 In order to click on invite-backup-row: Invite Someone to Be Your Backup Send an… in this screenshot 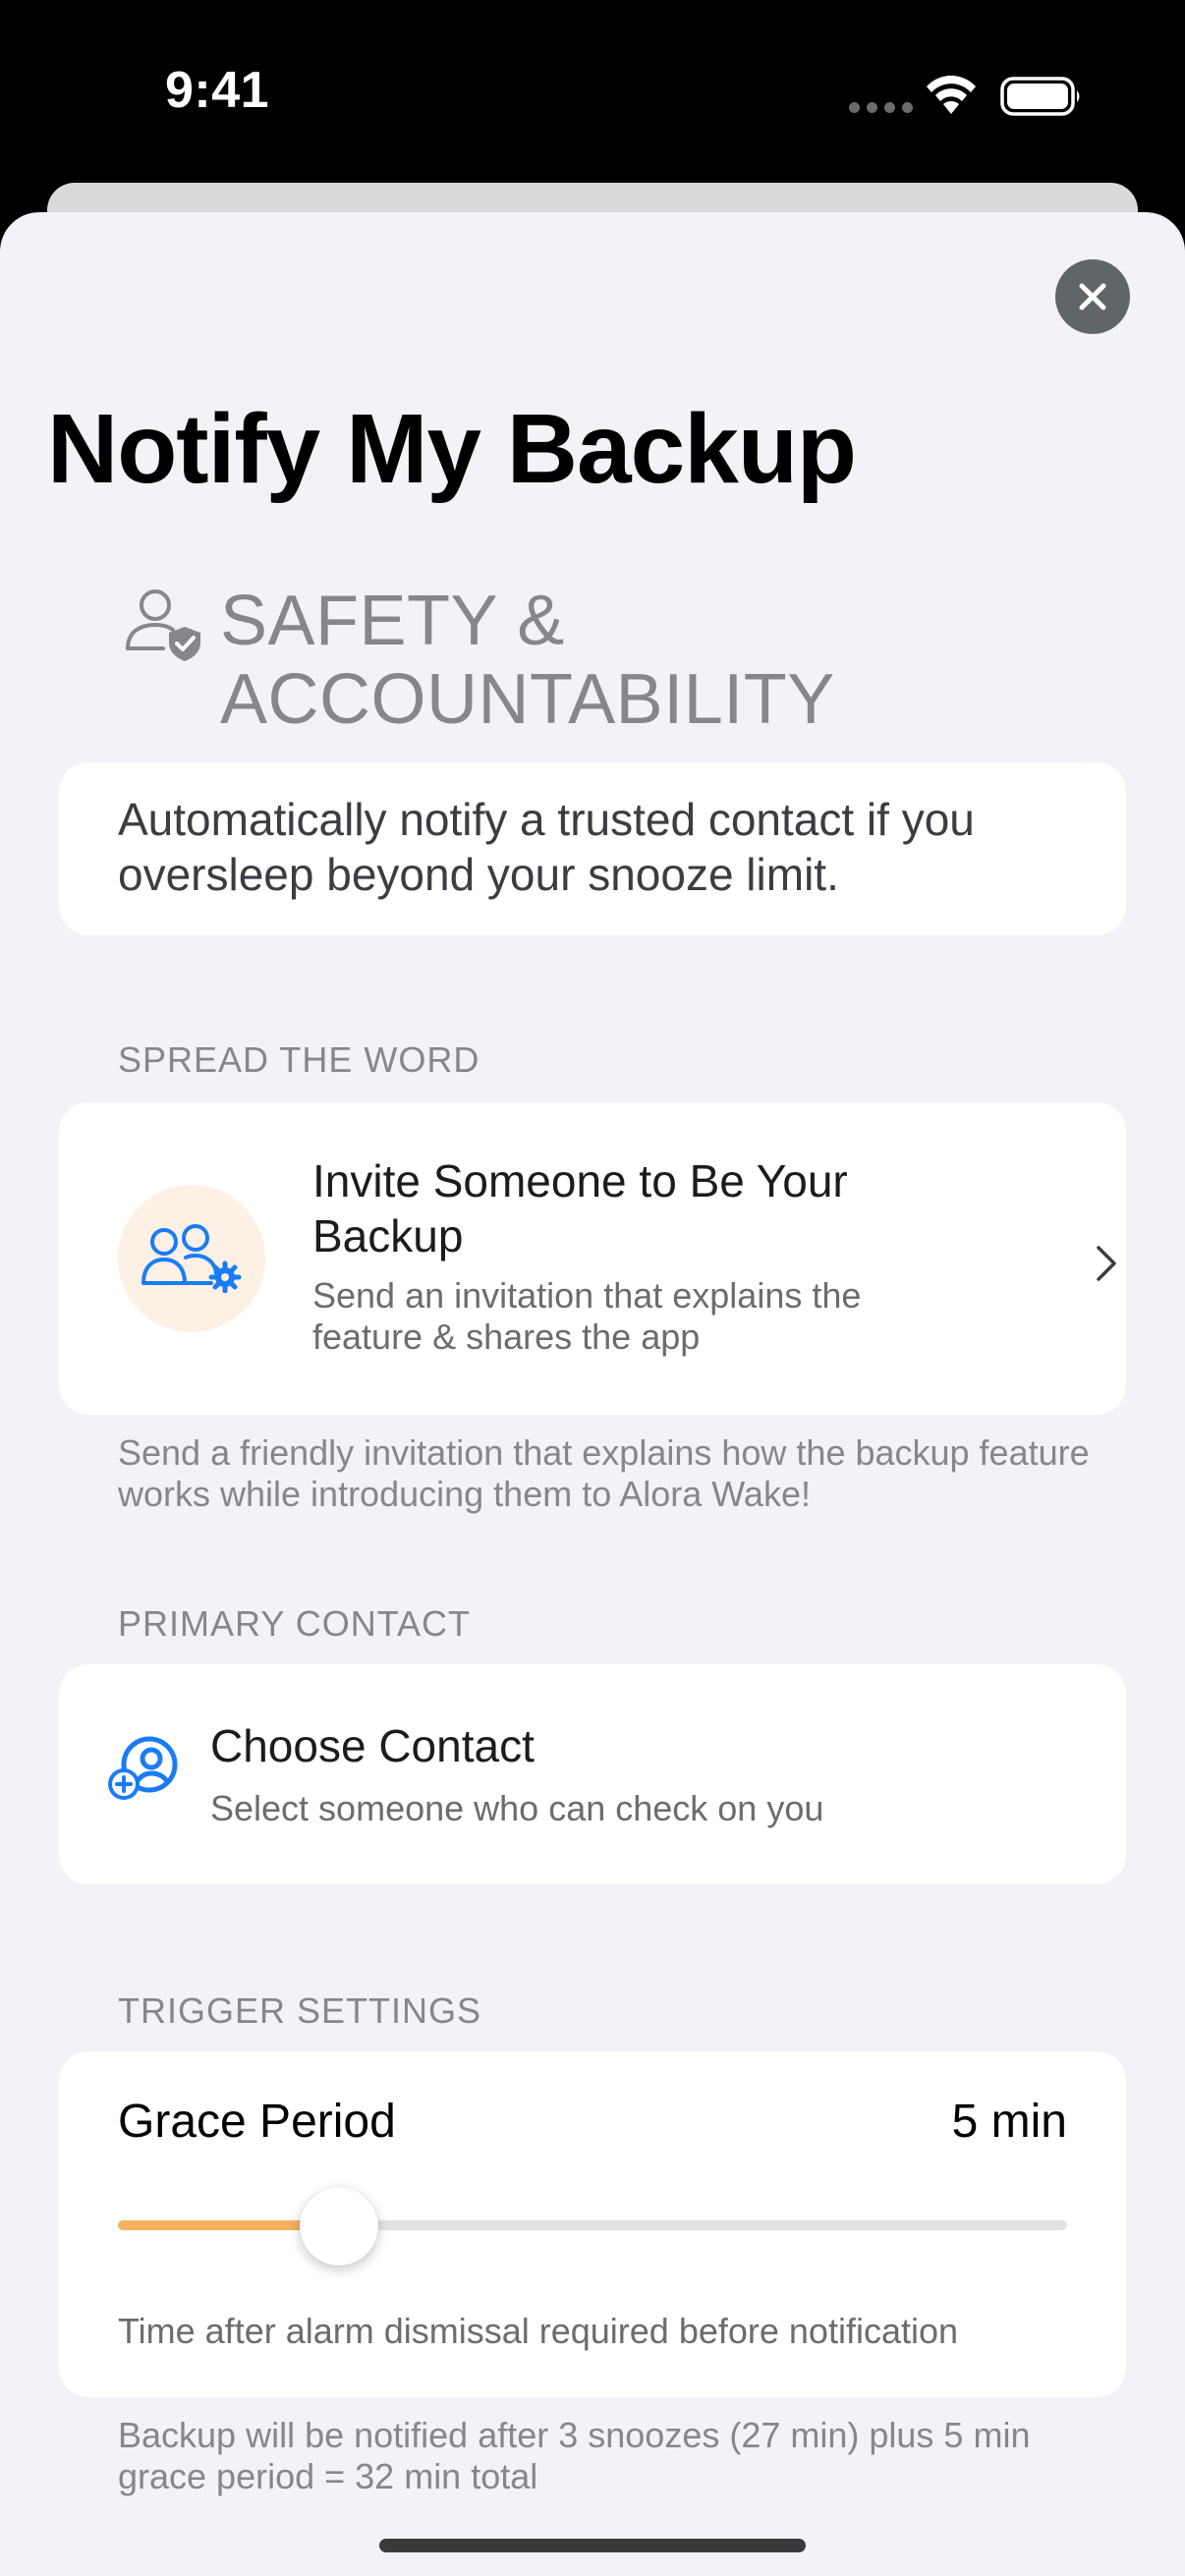, I will do `click(592, 1258)`.